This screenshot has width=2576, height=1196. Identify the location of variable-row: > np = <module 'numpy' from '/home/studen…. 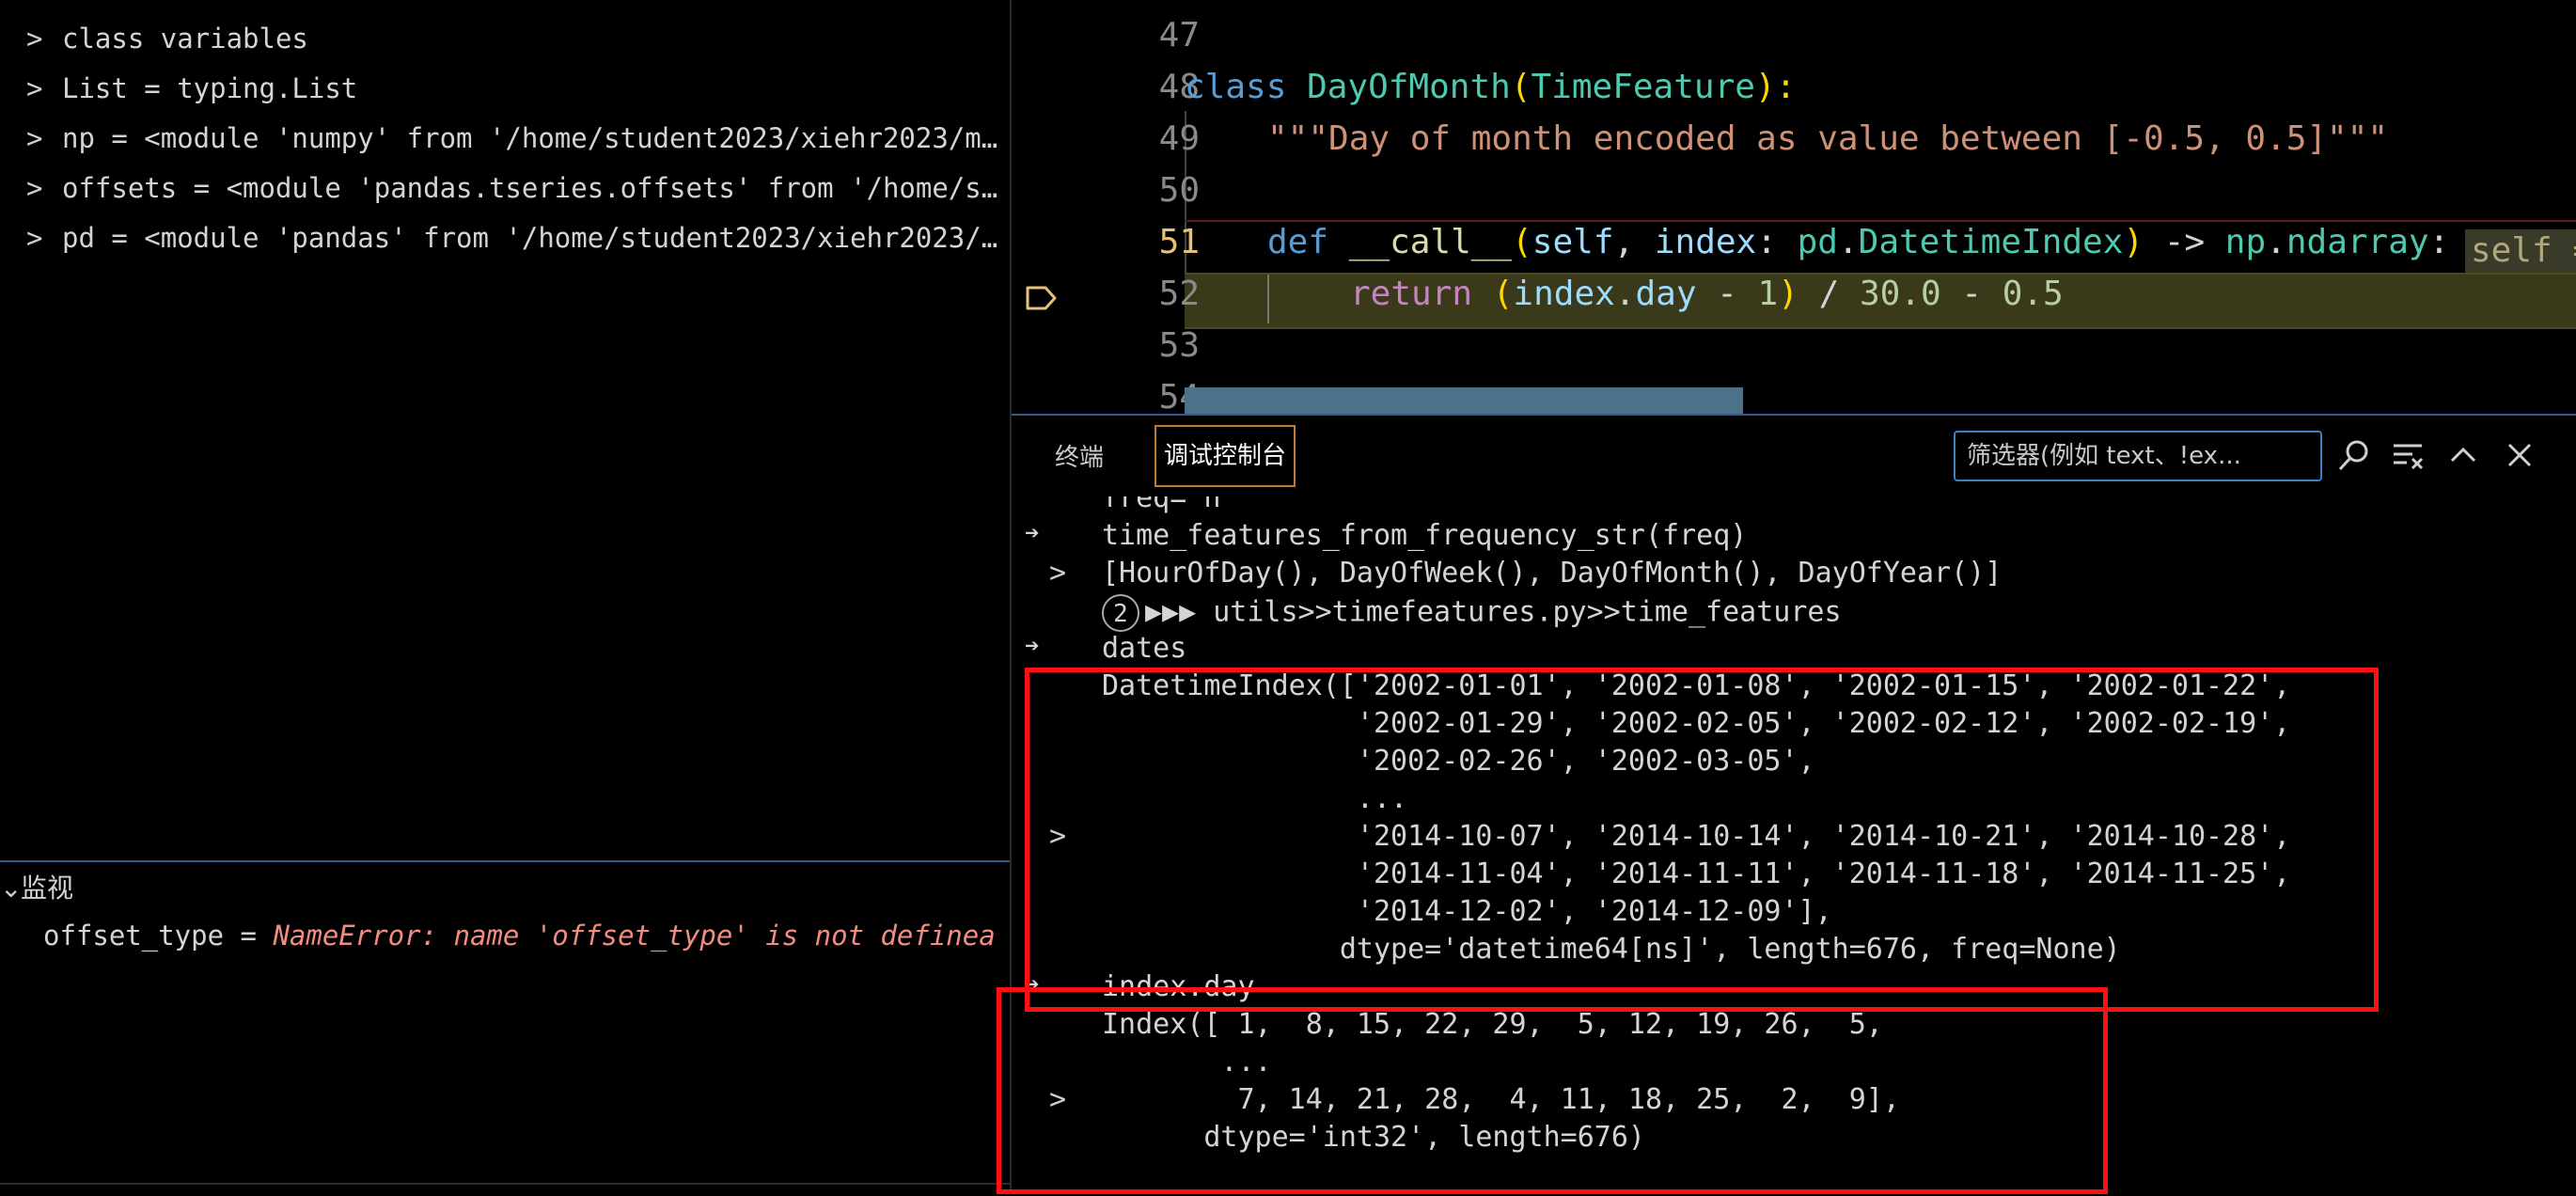
(515, 138).